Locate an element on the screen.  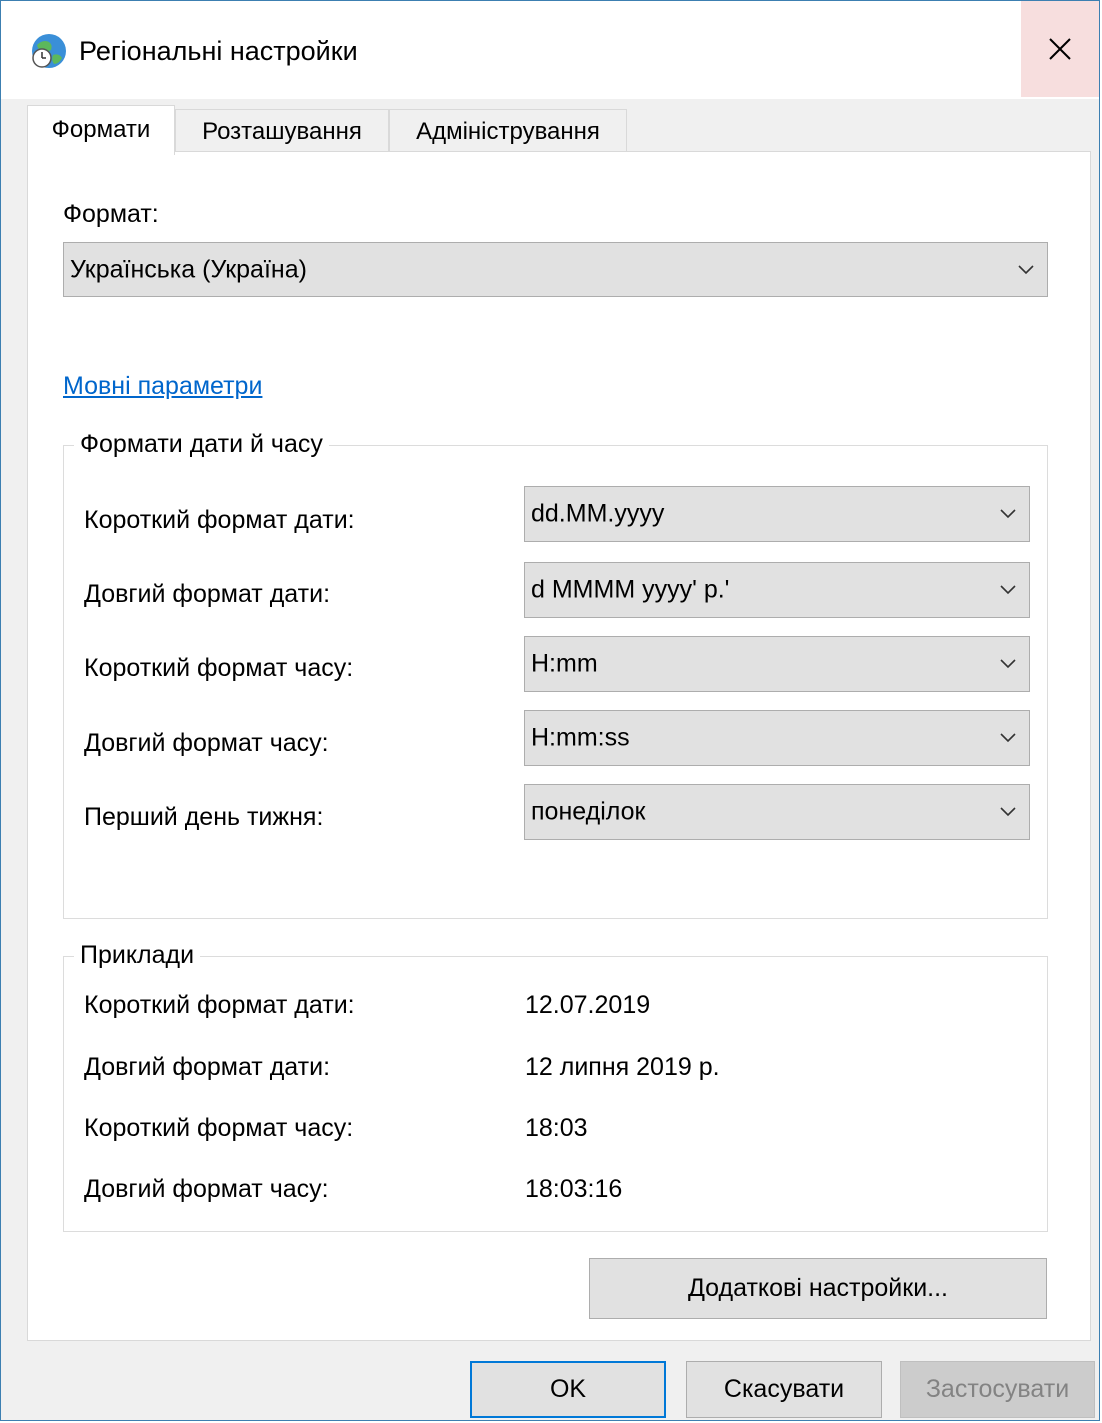
tab-formats: Формати is located at coordinates (101, 130).